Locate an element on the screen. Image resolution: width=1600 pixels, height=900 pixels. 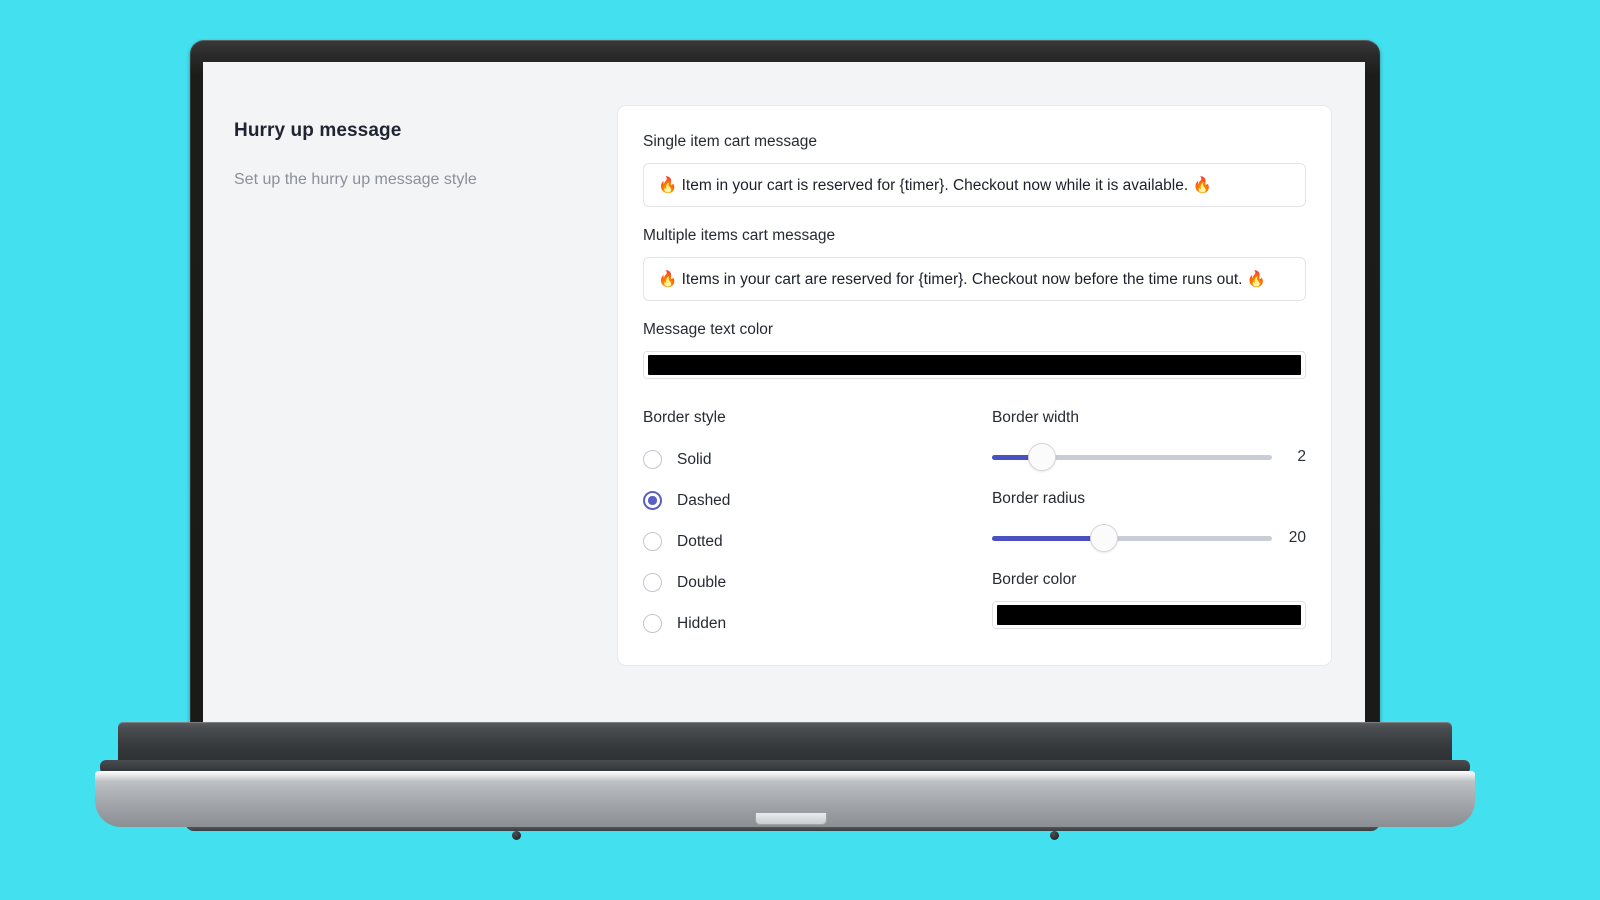
border-width-slider-thumb is located at coordinates (1042, 457).